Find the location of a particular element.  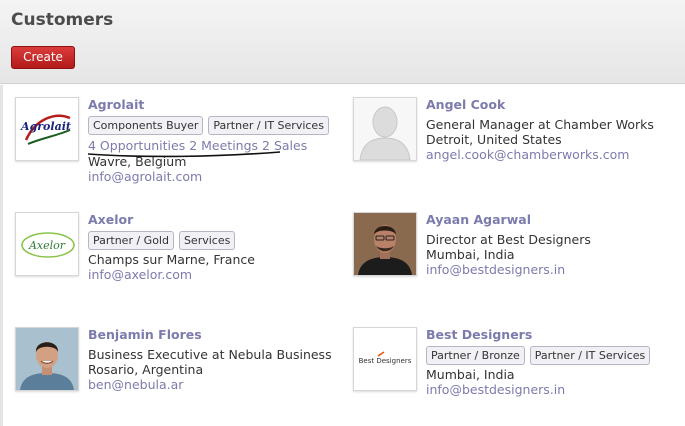

customer-job: Business Executive at Nebula Business is located at coordinates (210, 354).